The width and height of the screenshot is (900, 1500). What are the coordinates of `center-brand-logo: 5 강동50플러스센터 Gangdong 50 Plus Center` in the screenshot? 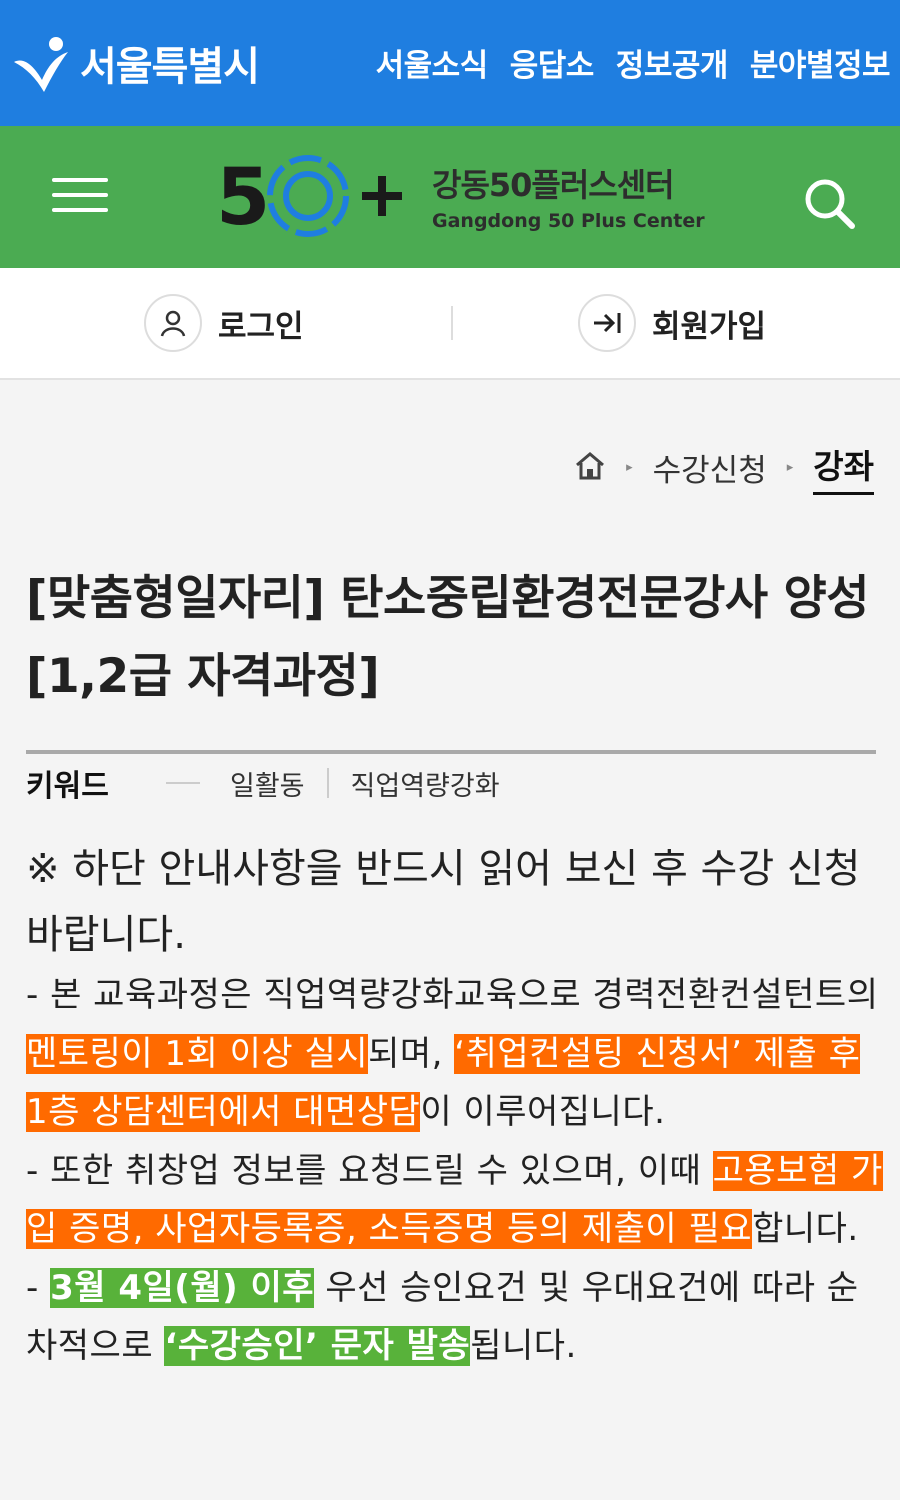 It's located at (460, 196).